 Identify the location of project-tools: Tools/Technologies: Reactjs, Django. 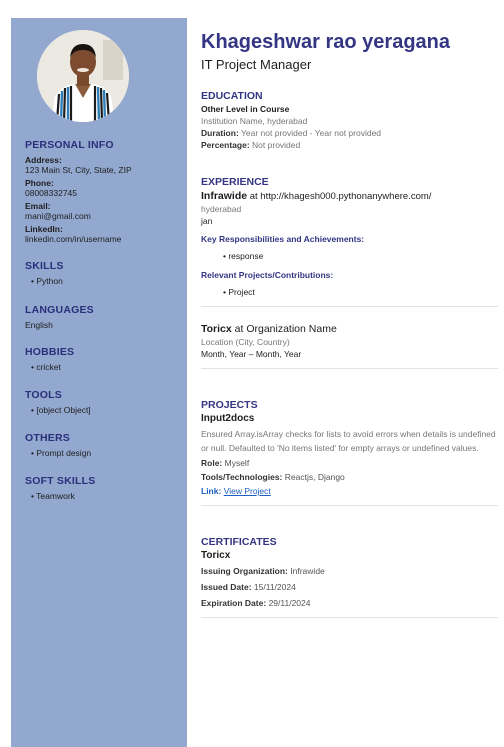
(349, 477).